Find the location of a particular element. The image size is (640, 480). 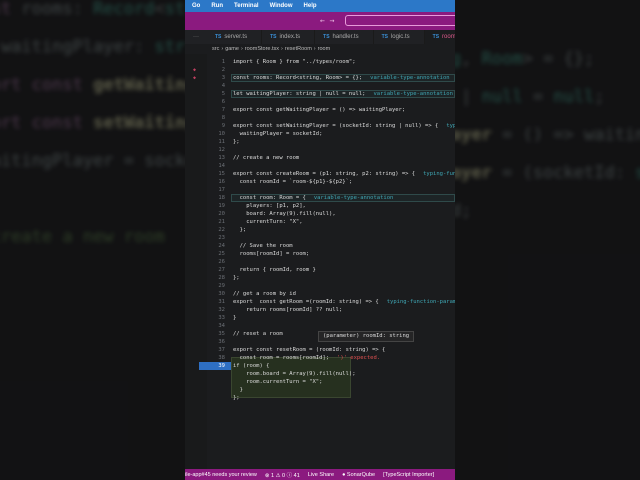

code-line: const roomId = `room-${p1}-${p2}`; is located at coordinates (293, 182).